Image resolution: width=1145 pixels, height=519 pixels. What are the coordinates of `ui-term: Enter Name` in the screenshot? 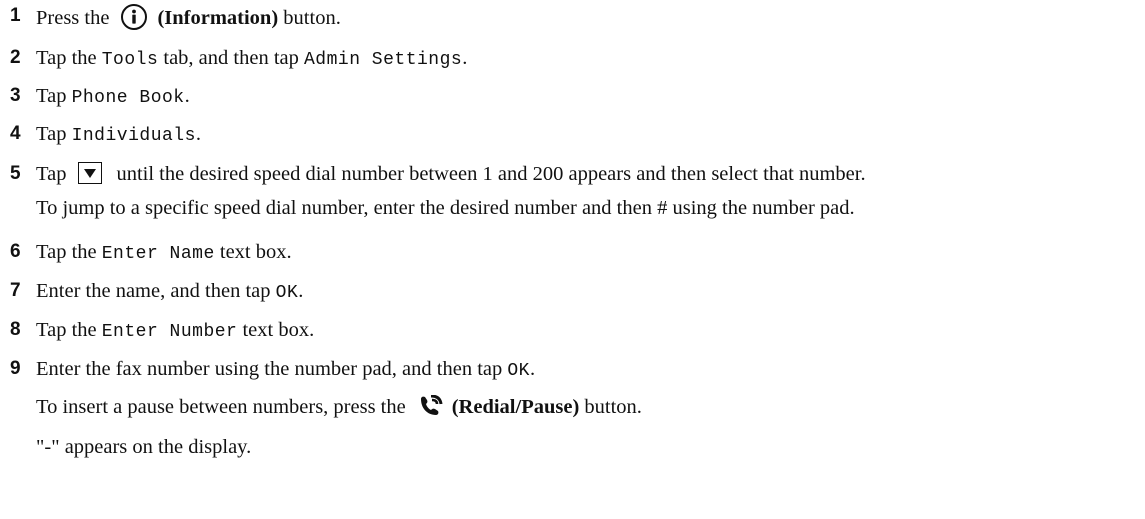 It's located at (158, 254).